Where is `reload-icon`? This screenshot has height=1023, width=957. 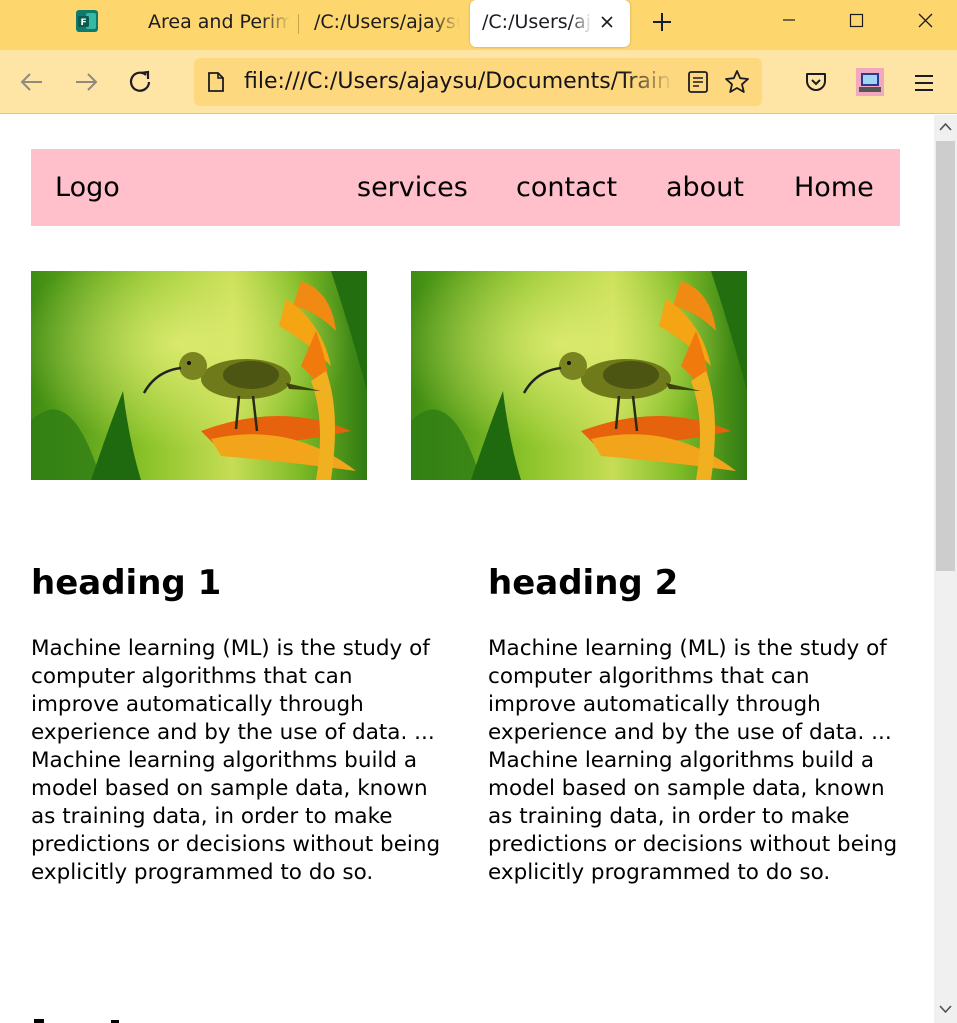
reload-icon is located at coordinates (140, 82).